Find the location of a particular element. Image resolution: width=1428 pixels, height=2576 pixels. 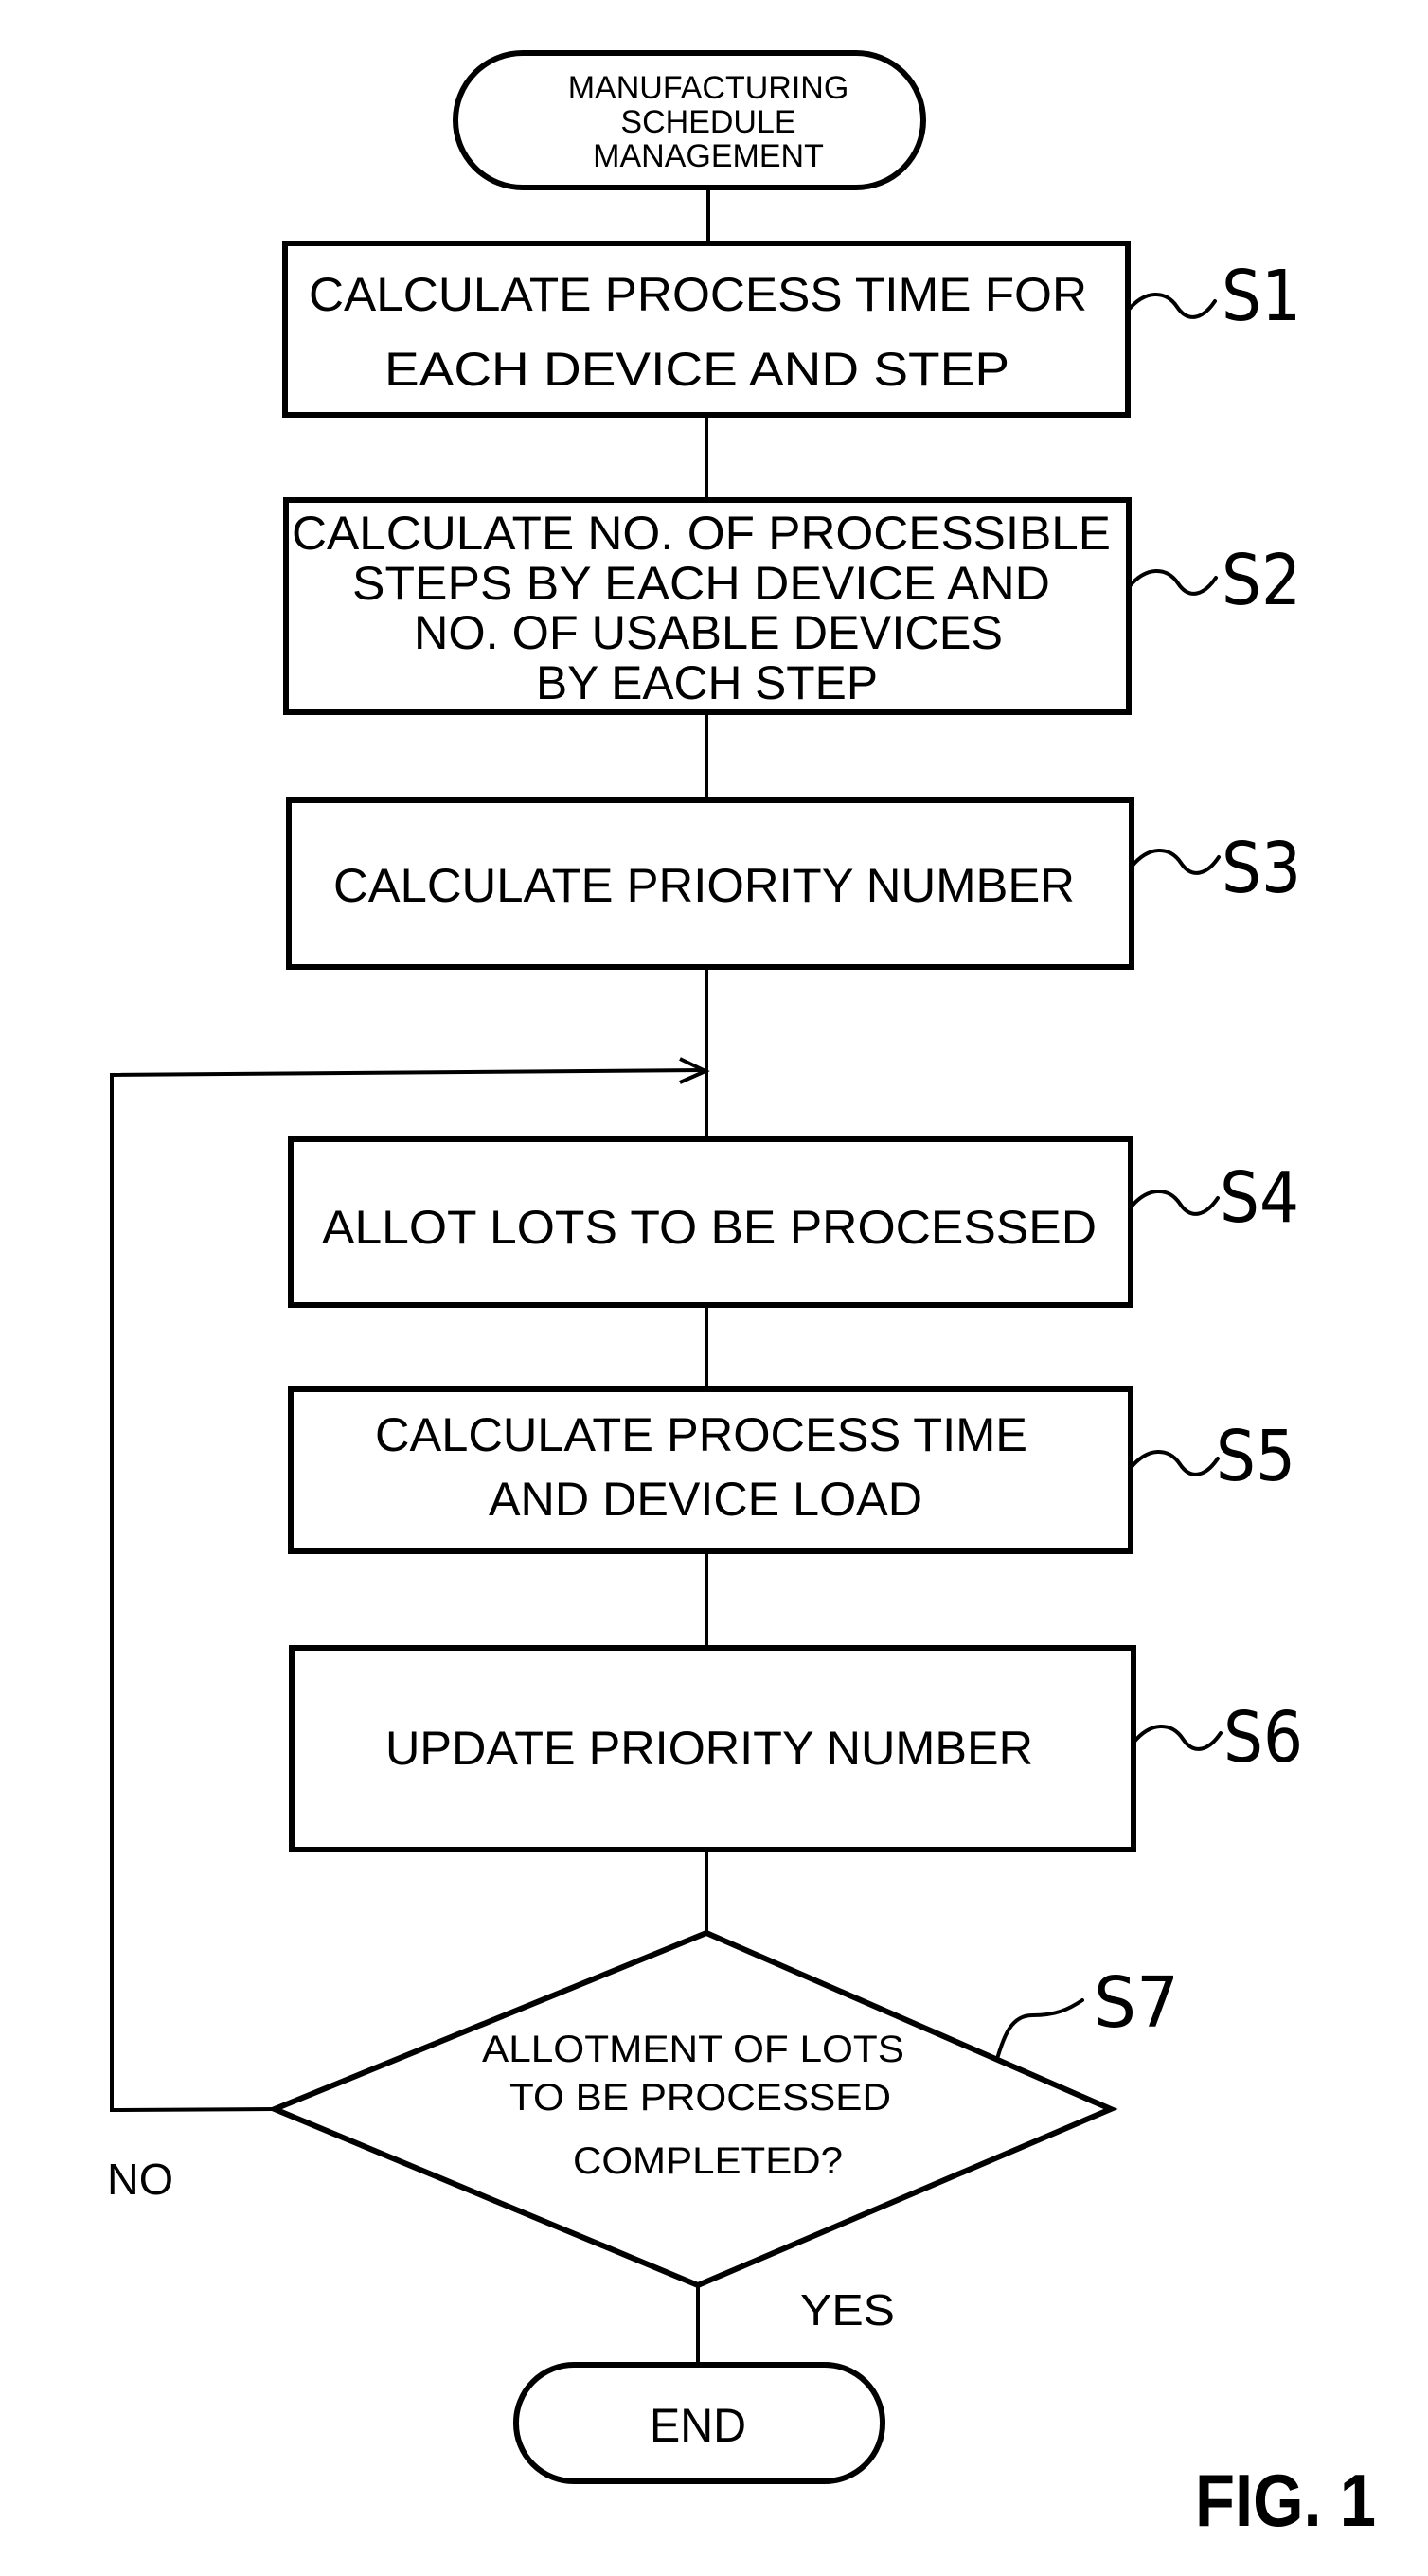

decision-text: ALLOTMENT OF LOTS is located at coordinates (693, 2049).